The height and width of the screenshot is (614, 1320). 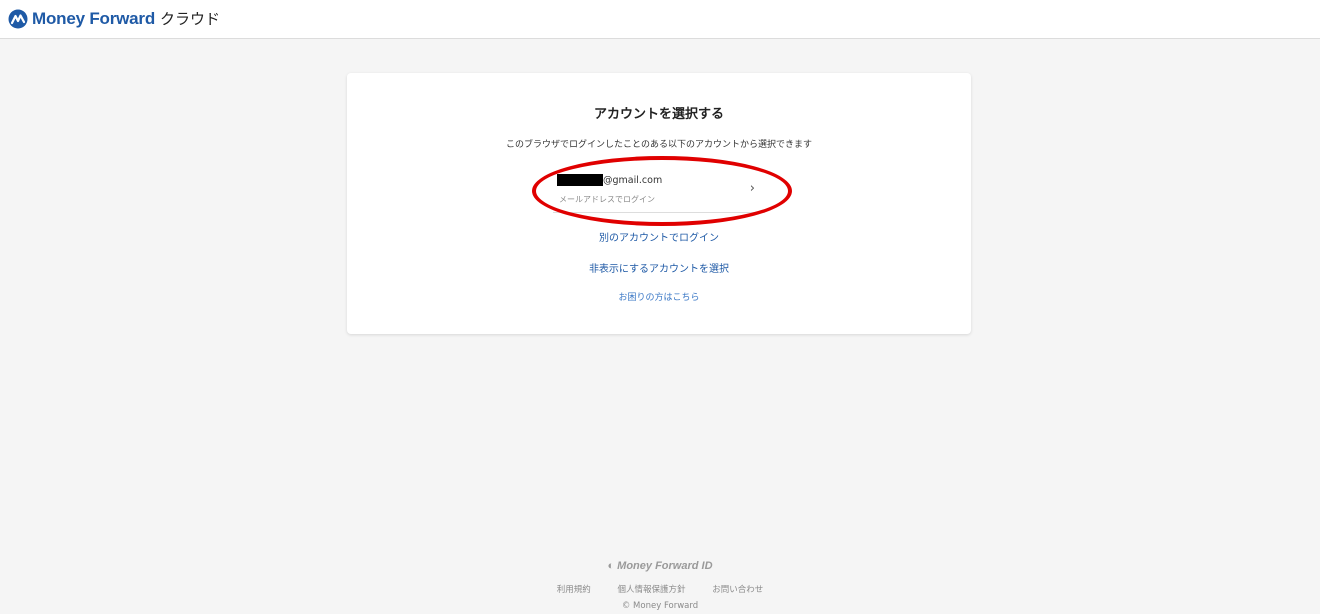 What do you see at coordinates (580, 180) in the screenshot?
I see `redacted-username` at bounding box center [580, 180].